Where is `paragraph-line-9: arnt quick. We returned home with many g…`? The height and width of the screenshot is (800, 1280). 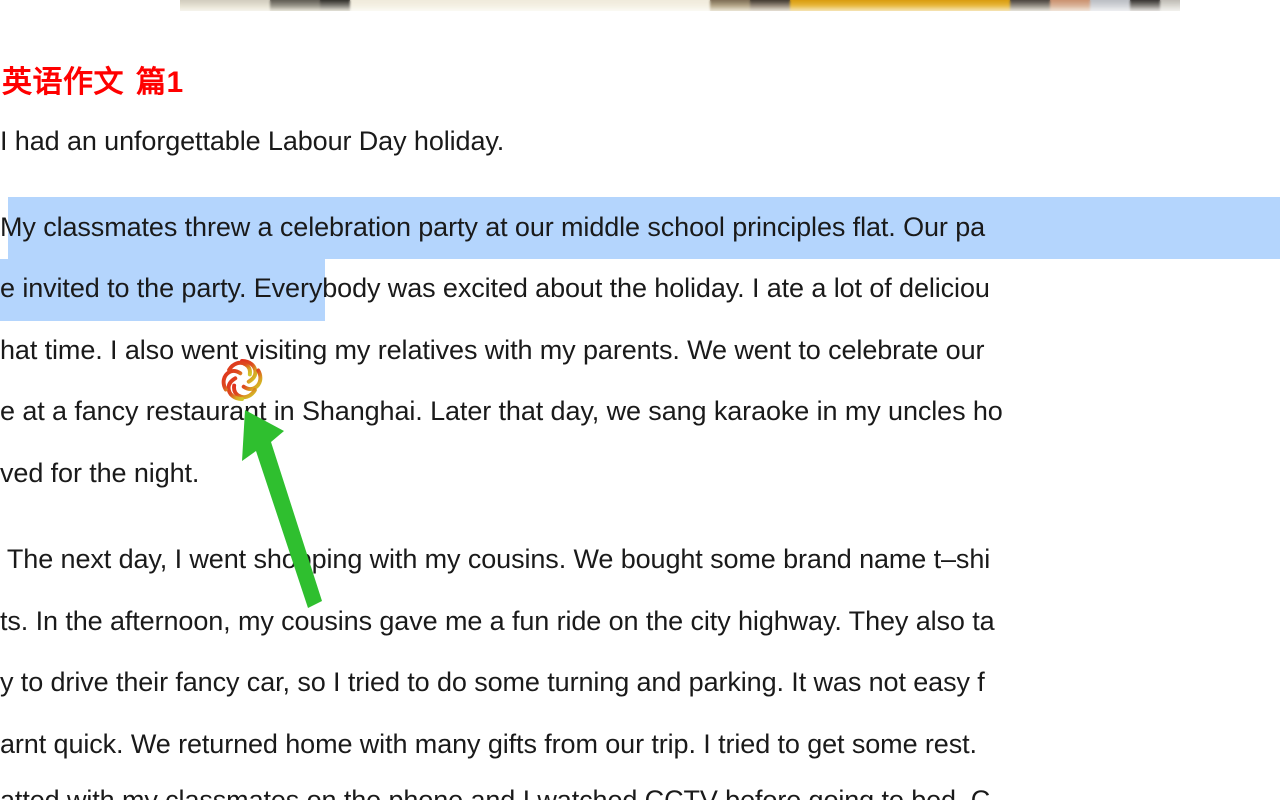
paragraph-line-9: arnt quick. We returned home with many g… is located at coordinates (488, 744).